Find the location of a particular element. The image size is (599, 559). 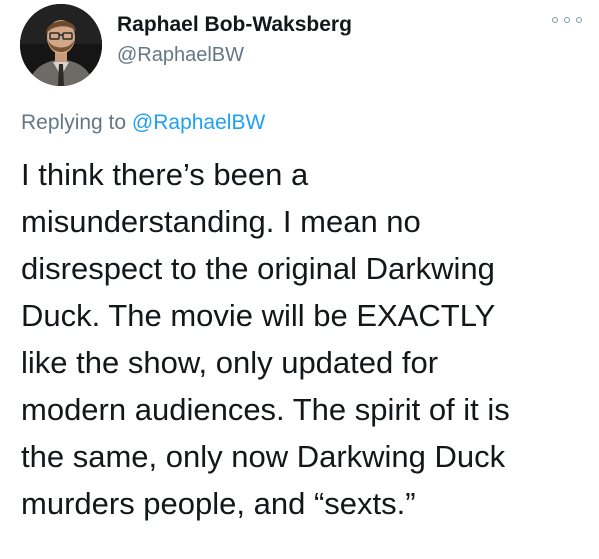

tweet-text-line: I think there’s been a is located at coordinates (165, 174).